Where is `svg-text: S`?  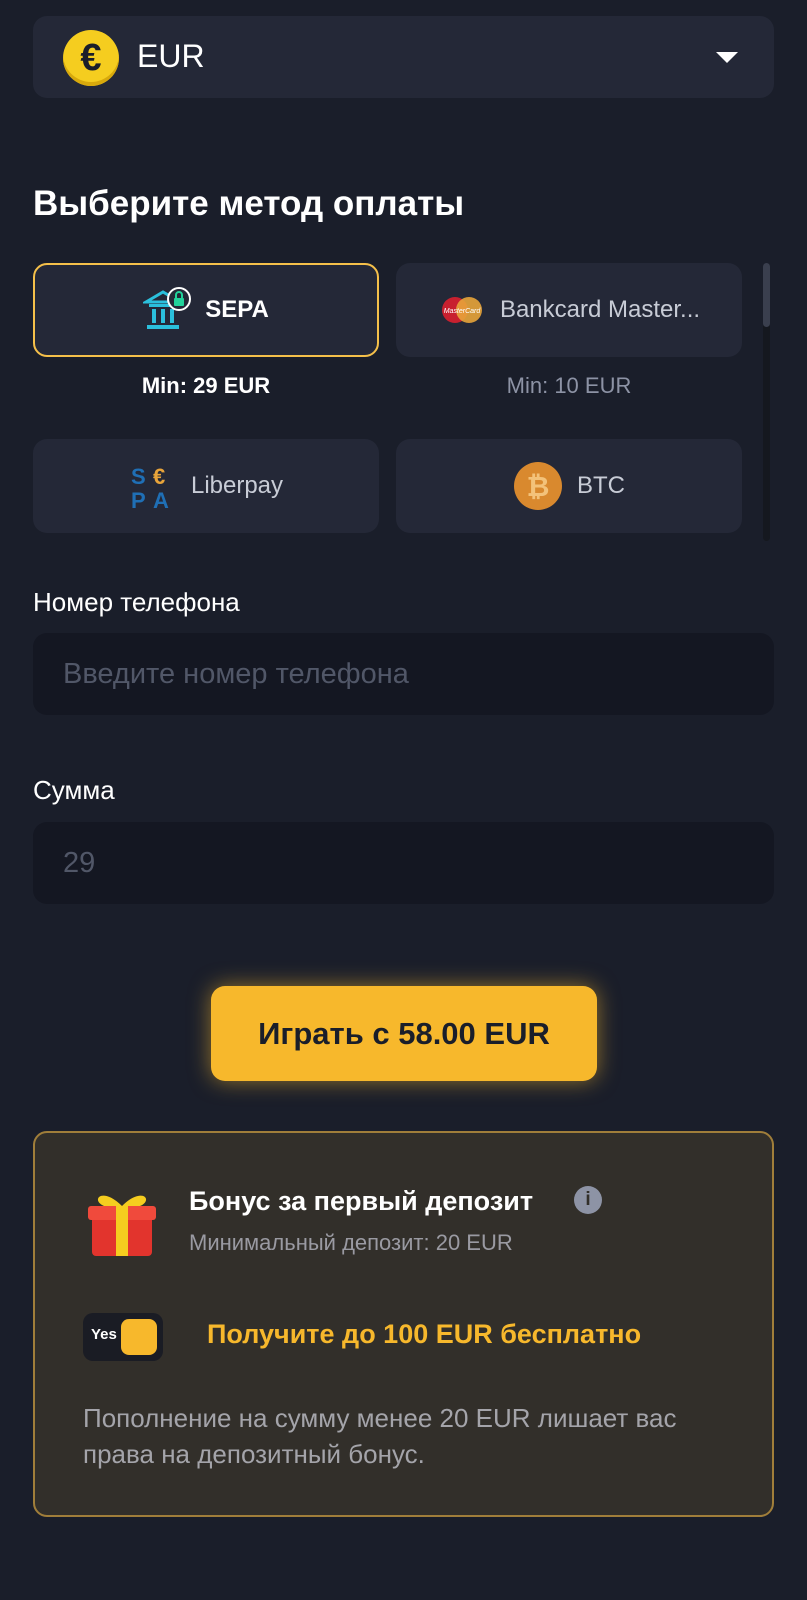 svg-text: S is located at coordinates (138, 476).